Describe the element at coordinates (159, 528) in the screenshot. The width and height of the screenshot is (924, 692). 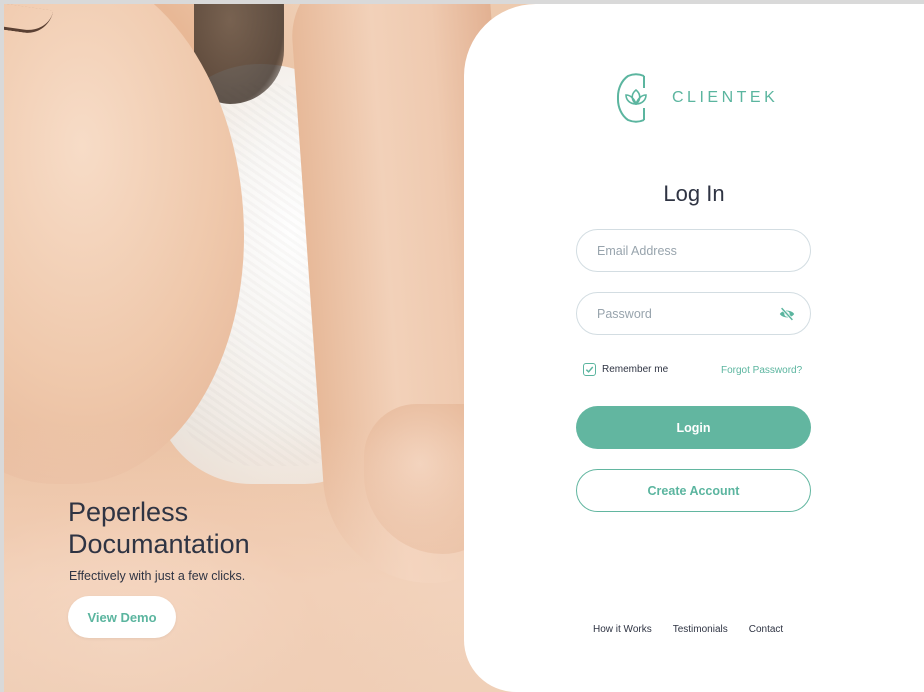
I see `hero-title: Peperless Documantation` at that location.